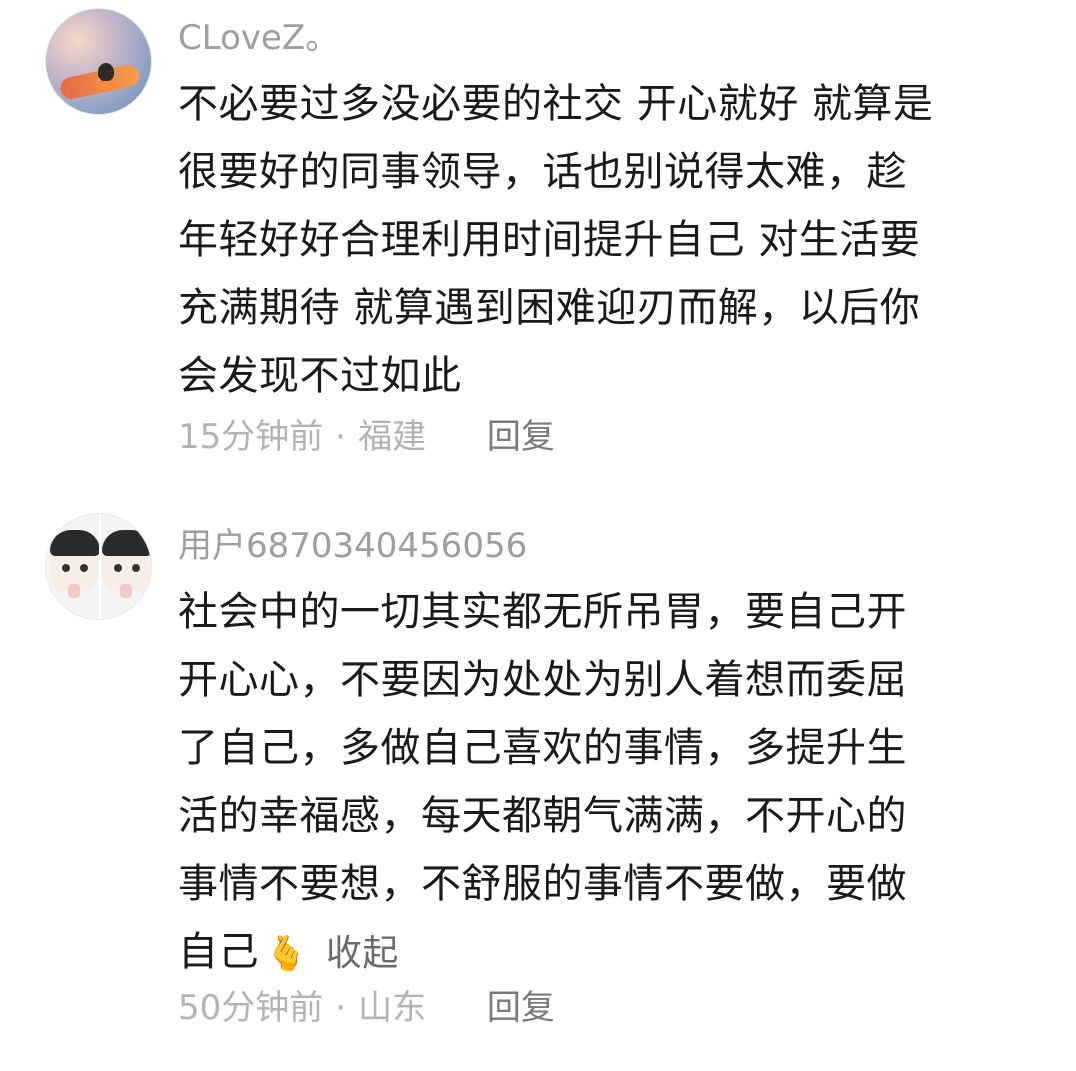 This screenshot has width=1076, height=1071. What do you see at coordinates (218, 952) in the screenshot?
I see `comment-line: 自己` at bounding box center [218, 952].